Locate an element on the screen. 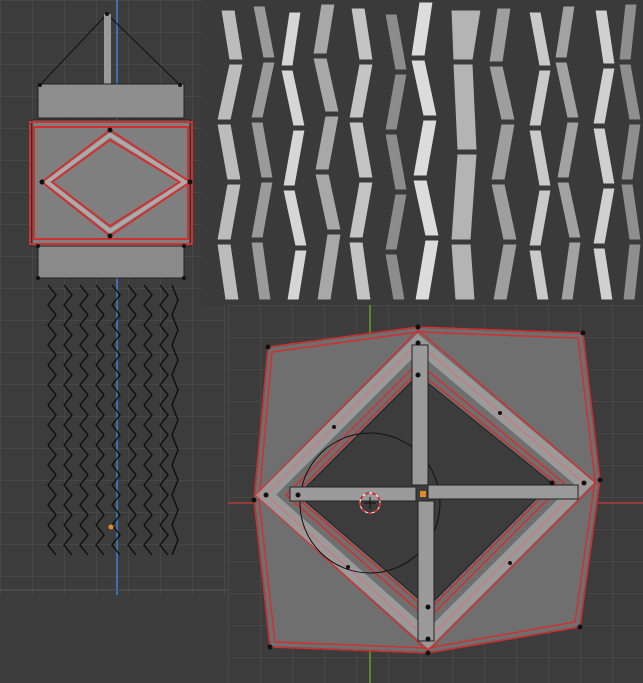 The width and height of the screenshot is (643, 683). top-cap is located at coordinates (111, 101).